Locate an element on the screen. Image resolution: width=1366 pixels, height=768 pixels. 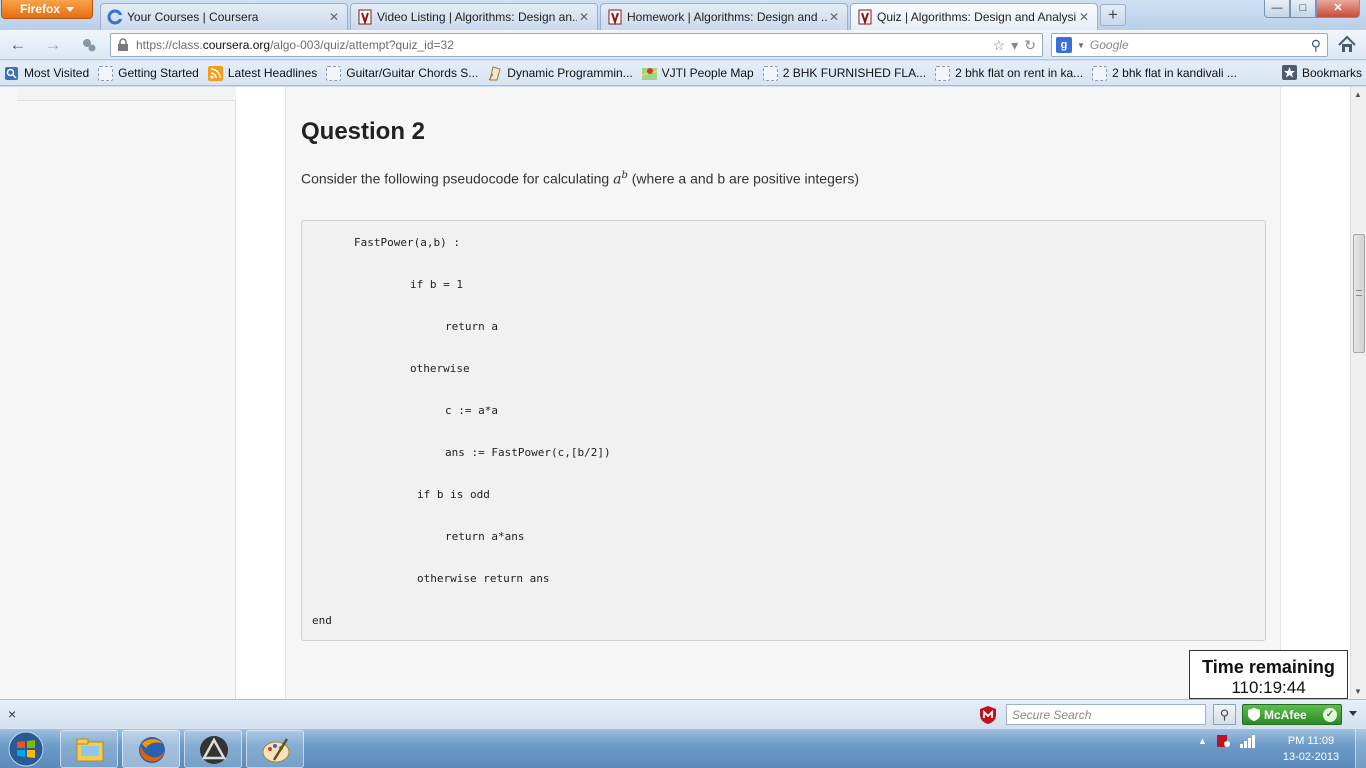
prompt-text-after: (where a and b are positive integers) is located at coordinates (743, 178).